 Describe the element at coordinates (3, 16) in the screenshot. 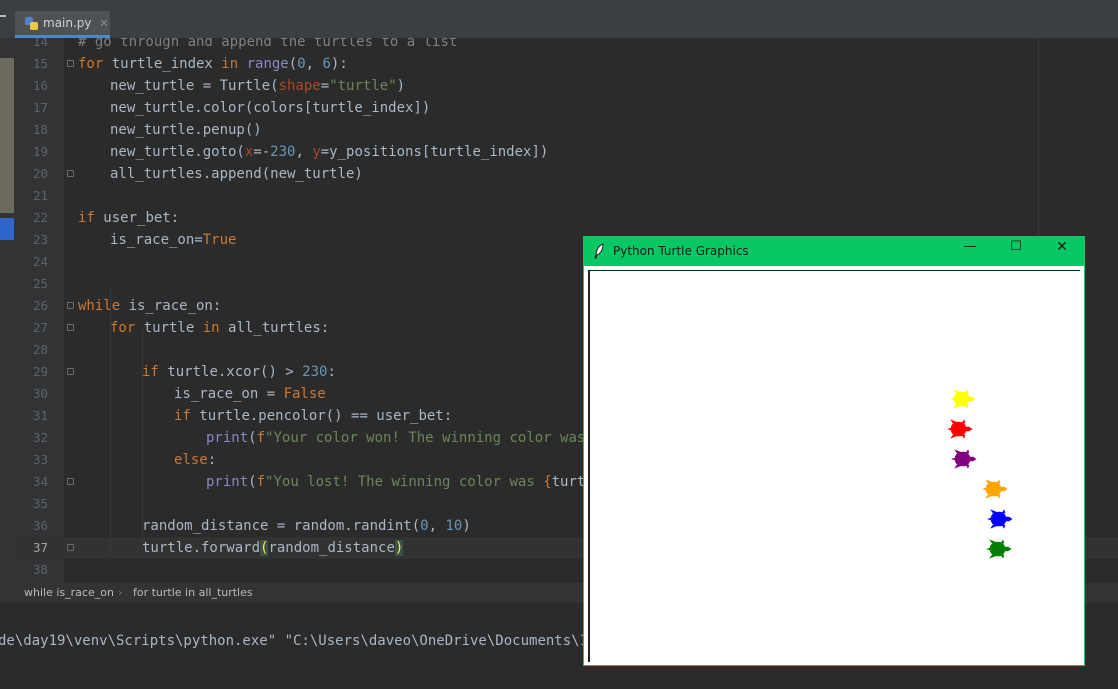

I see `collapse-icon` at that location.